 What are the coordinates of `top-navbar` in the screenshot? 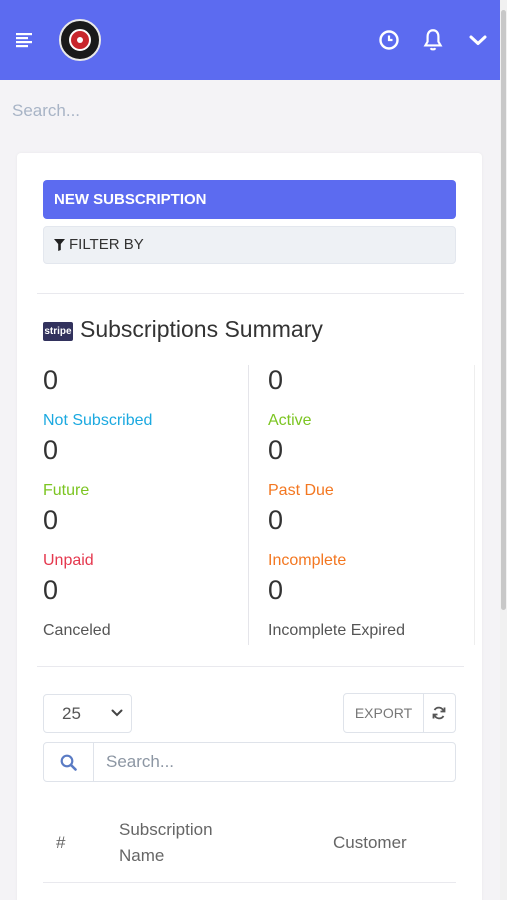 It's located at (250, 40).